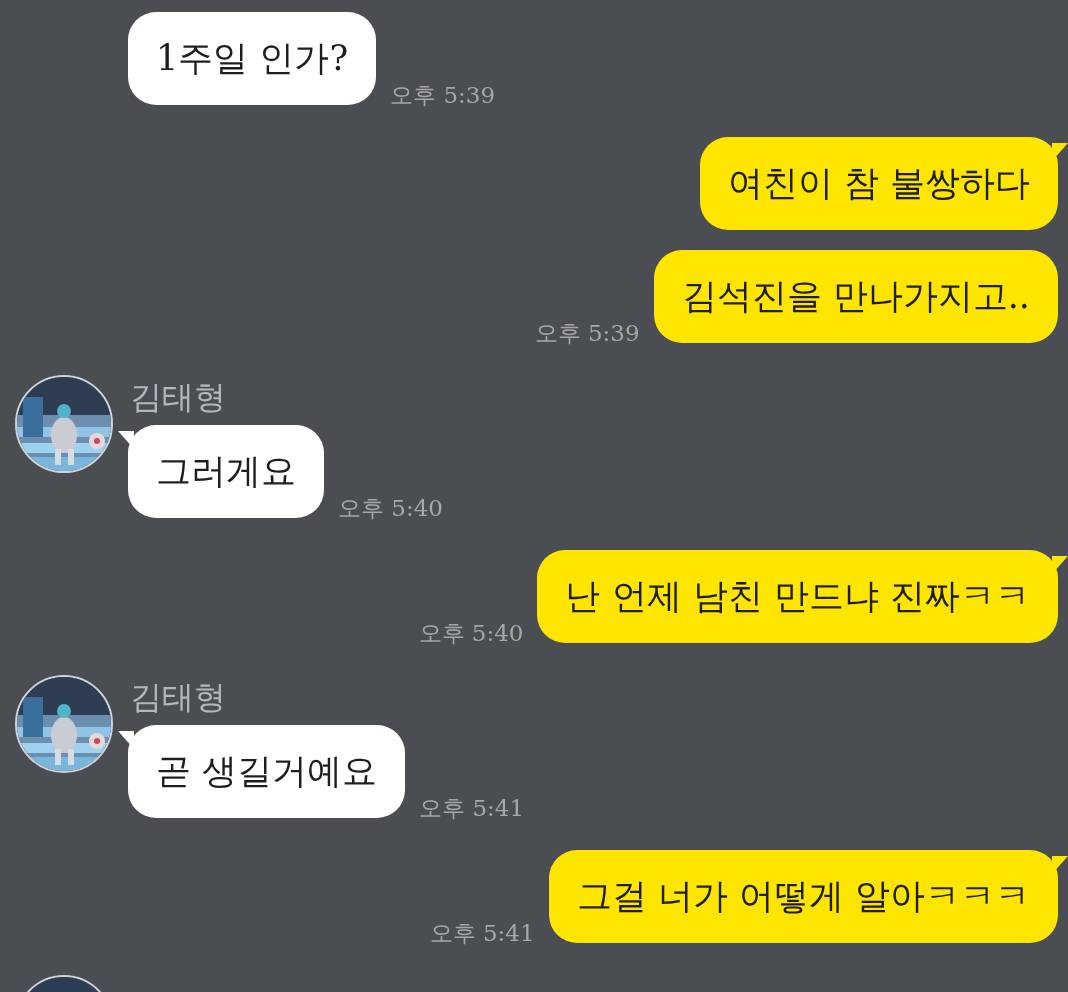 The height and width of the screenshot is (992, 1068). Describe the element at coordinates (855, 296) in the screenshot. I see `message-bubble: 김석진을 만나가지고..` at that location.